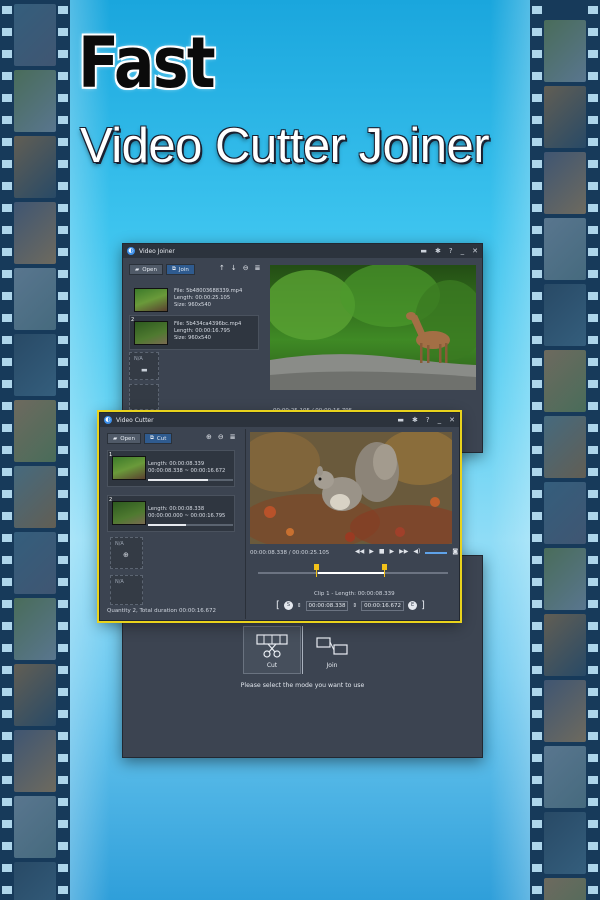  Describe the element at coordinates (436, 552) in the screenshot. I see `volume-slider` at that location.